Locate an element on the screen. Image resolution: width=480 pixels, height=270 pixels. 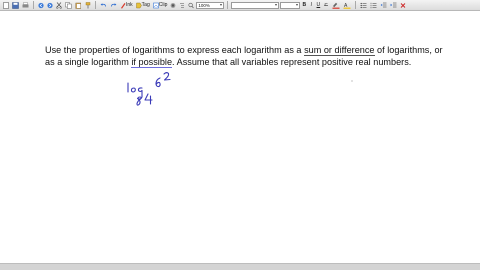
tag-button: Tag is located at coordinates (143, 5).